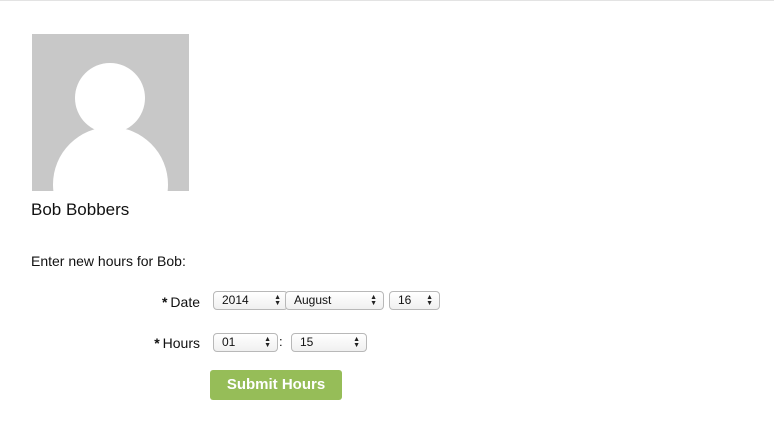  Describe the element at coordinates (181, 343) in the screenshot. I see `hours-label-text: Hours` at that location.